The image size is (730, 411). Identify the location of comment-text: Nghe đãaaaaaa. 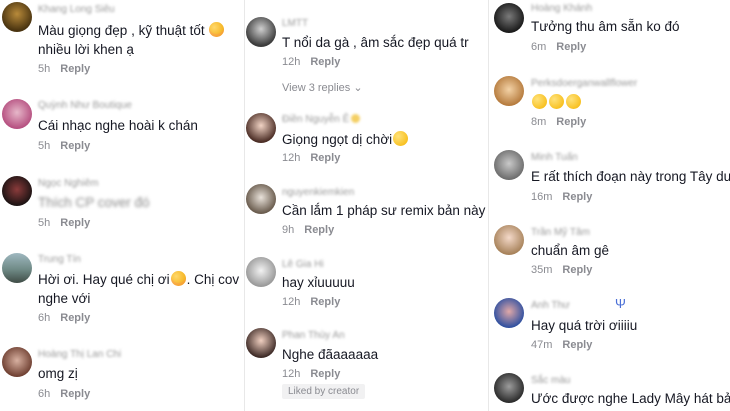
(330, 354).